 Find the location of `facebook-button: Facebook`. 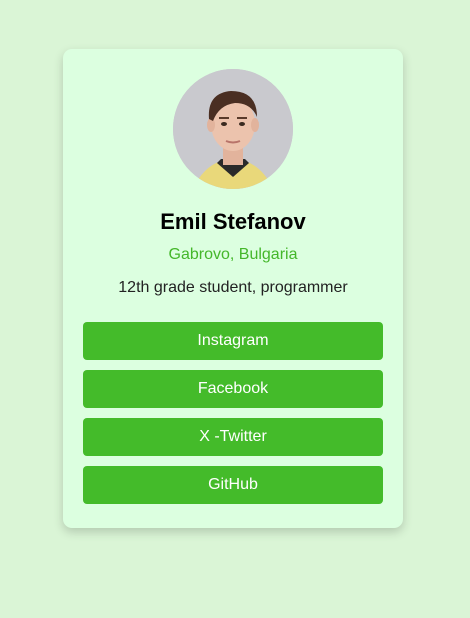

facebook-button: Facebook is located at coordinates (233, 389).